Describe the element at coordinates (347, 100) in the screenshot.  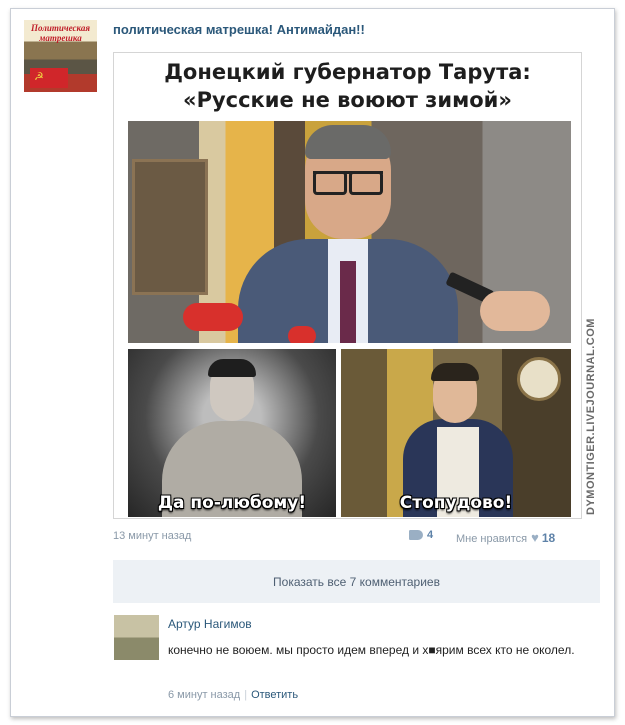
I see `image-headline-line2: «Русские не воюют зимой»` at that location.